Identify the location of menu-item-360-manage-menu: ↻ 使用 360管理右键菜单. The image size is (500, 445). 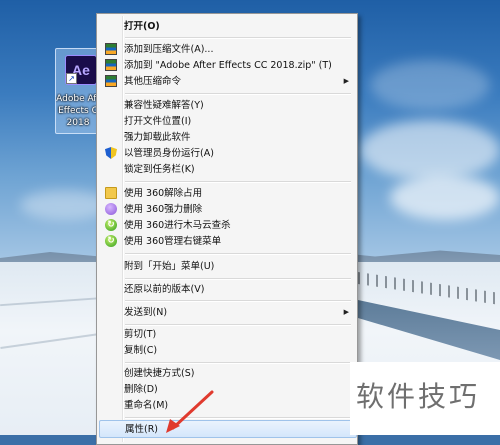
(227, 241).